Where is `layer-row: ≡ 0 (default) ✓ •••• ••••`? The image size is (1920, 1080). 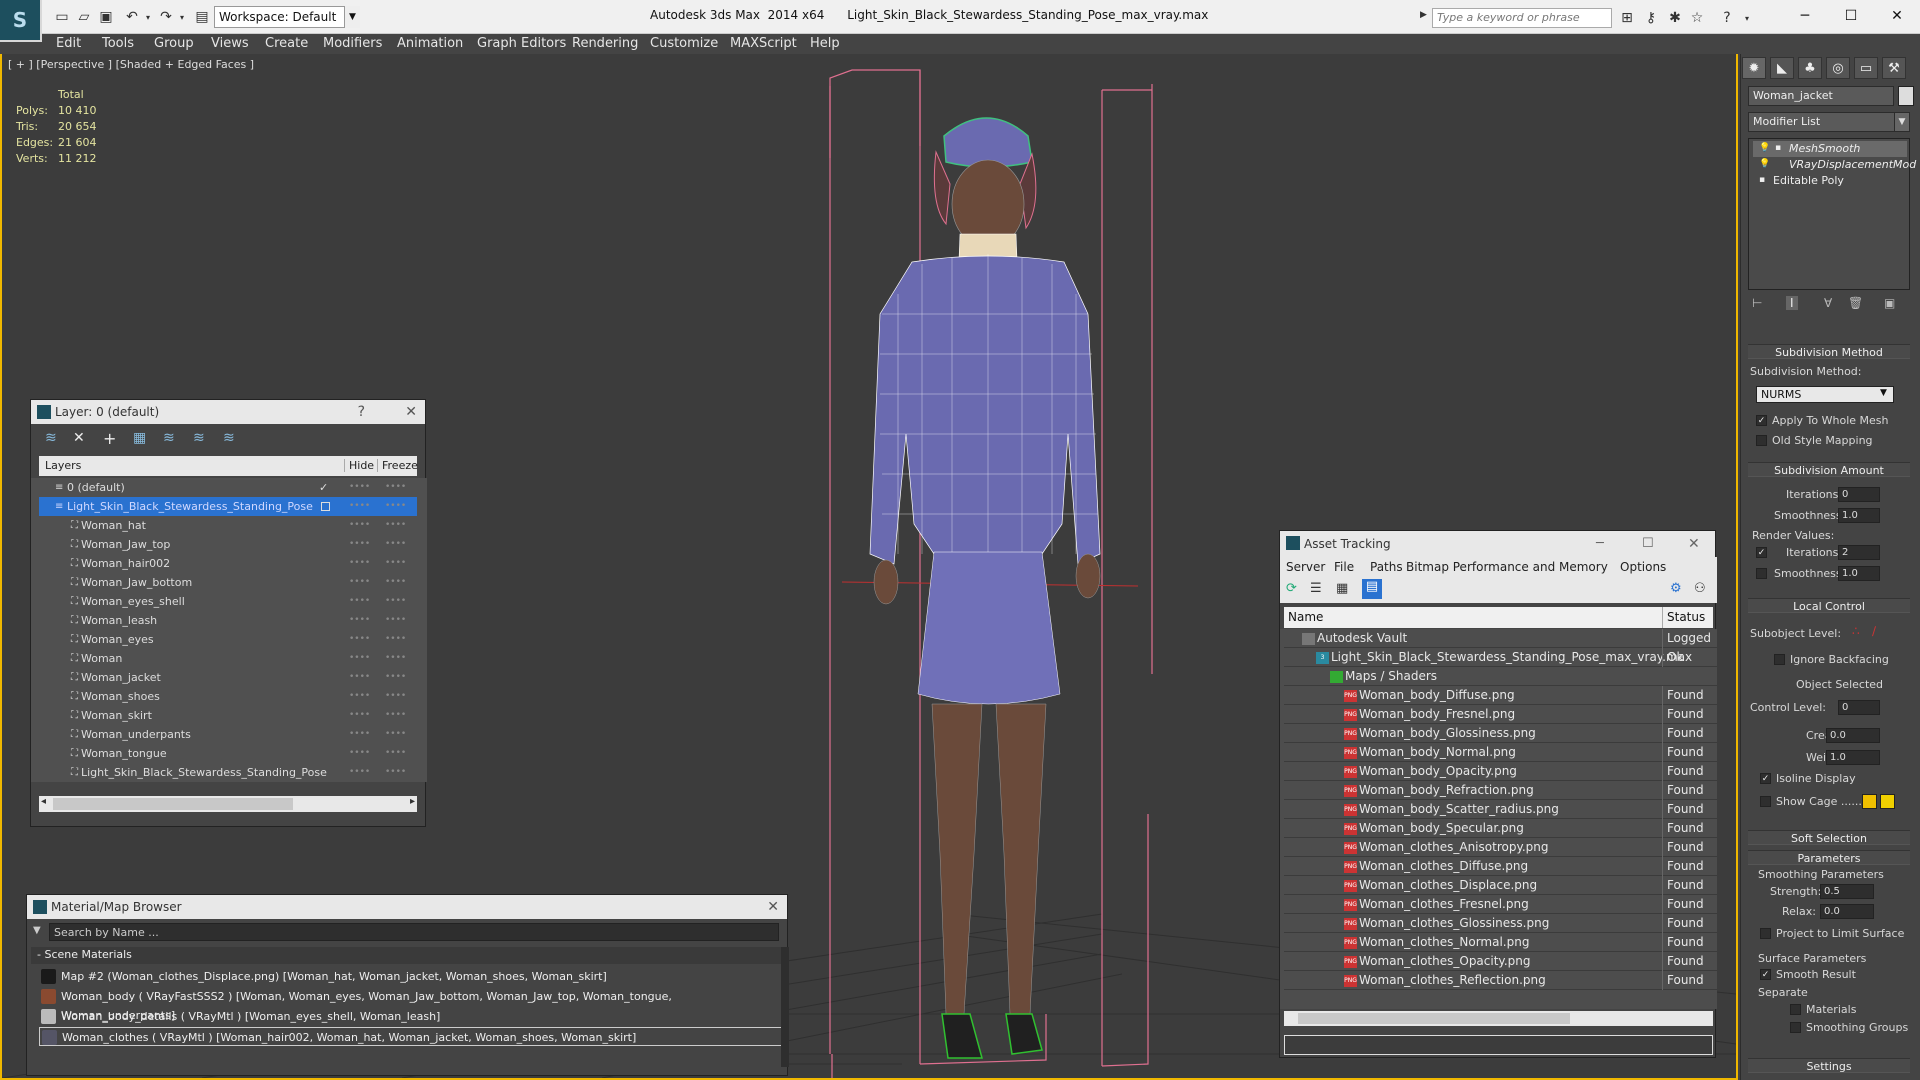
layer-row: ≡ 0 (default) ✓ •••• •••• is located at coordinates (228, 487).